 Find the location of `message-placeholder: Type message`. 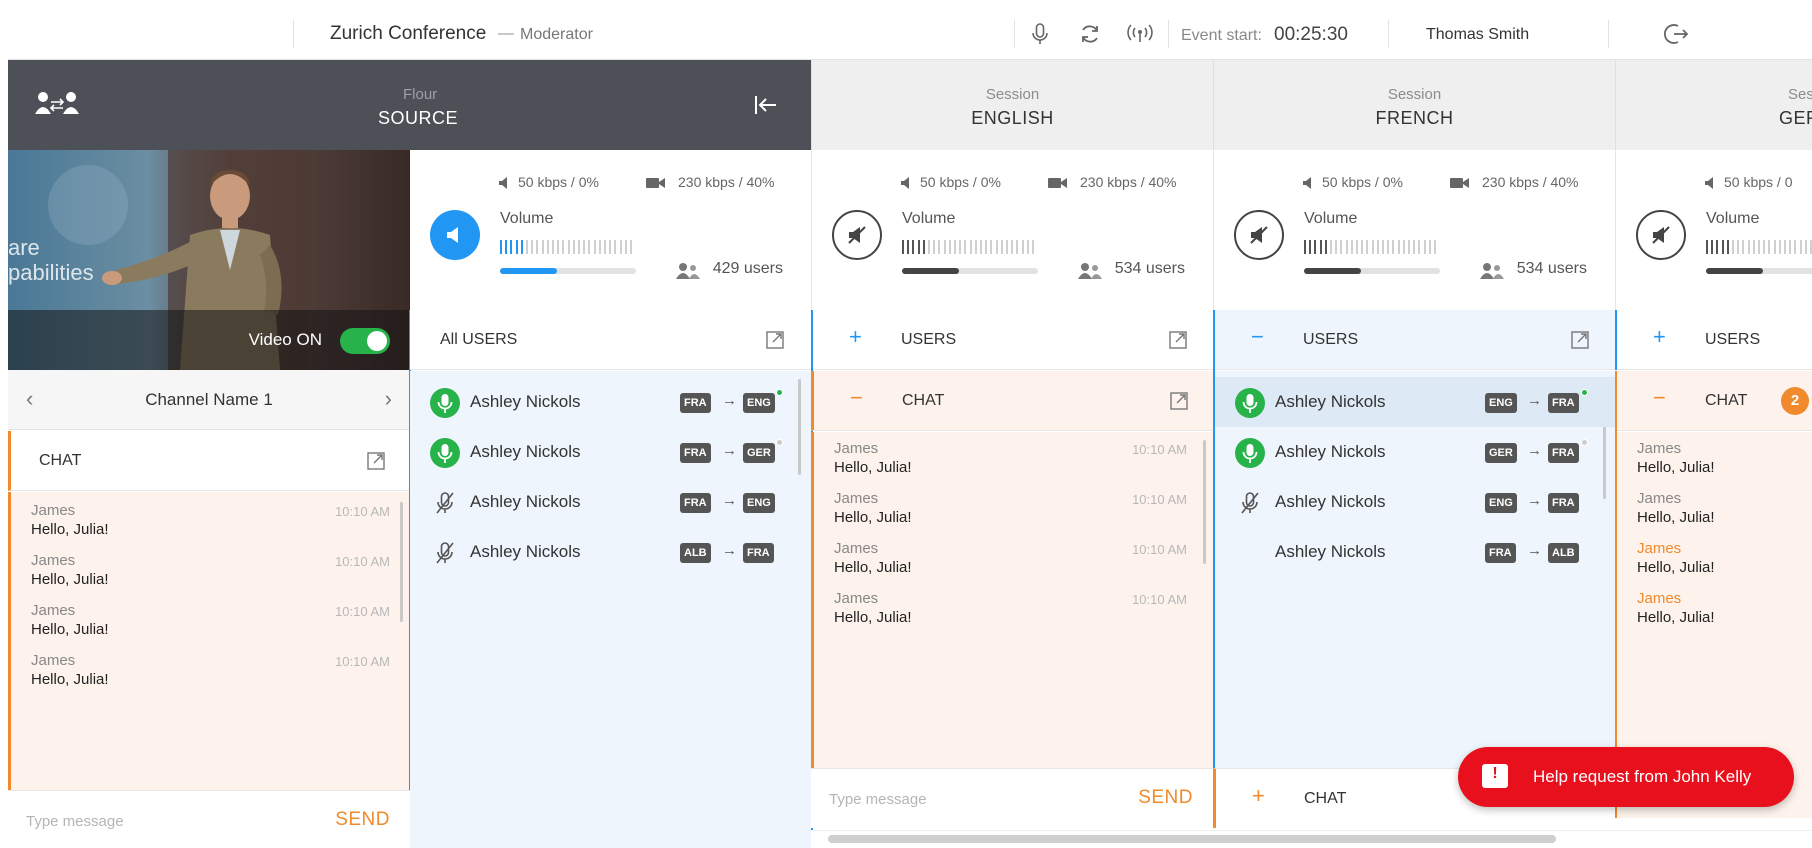

message-placeholder: Type message is located at coordinates (878, 799).